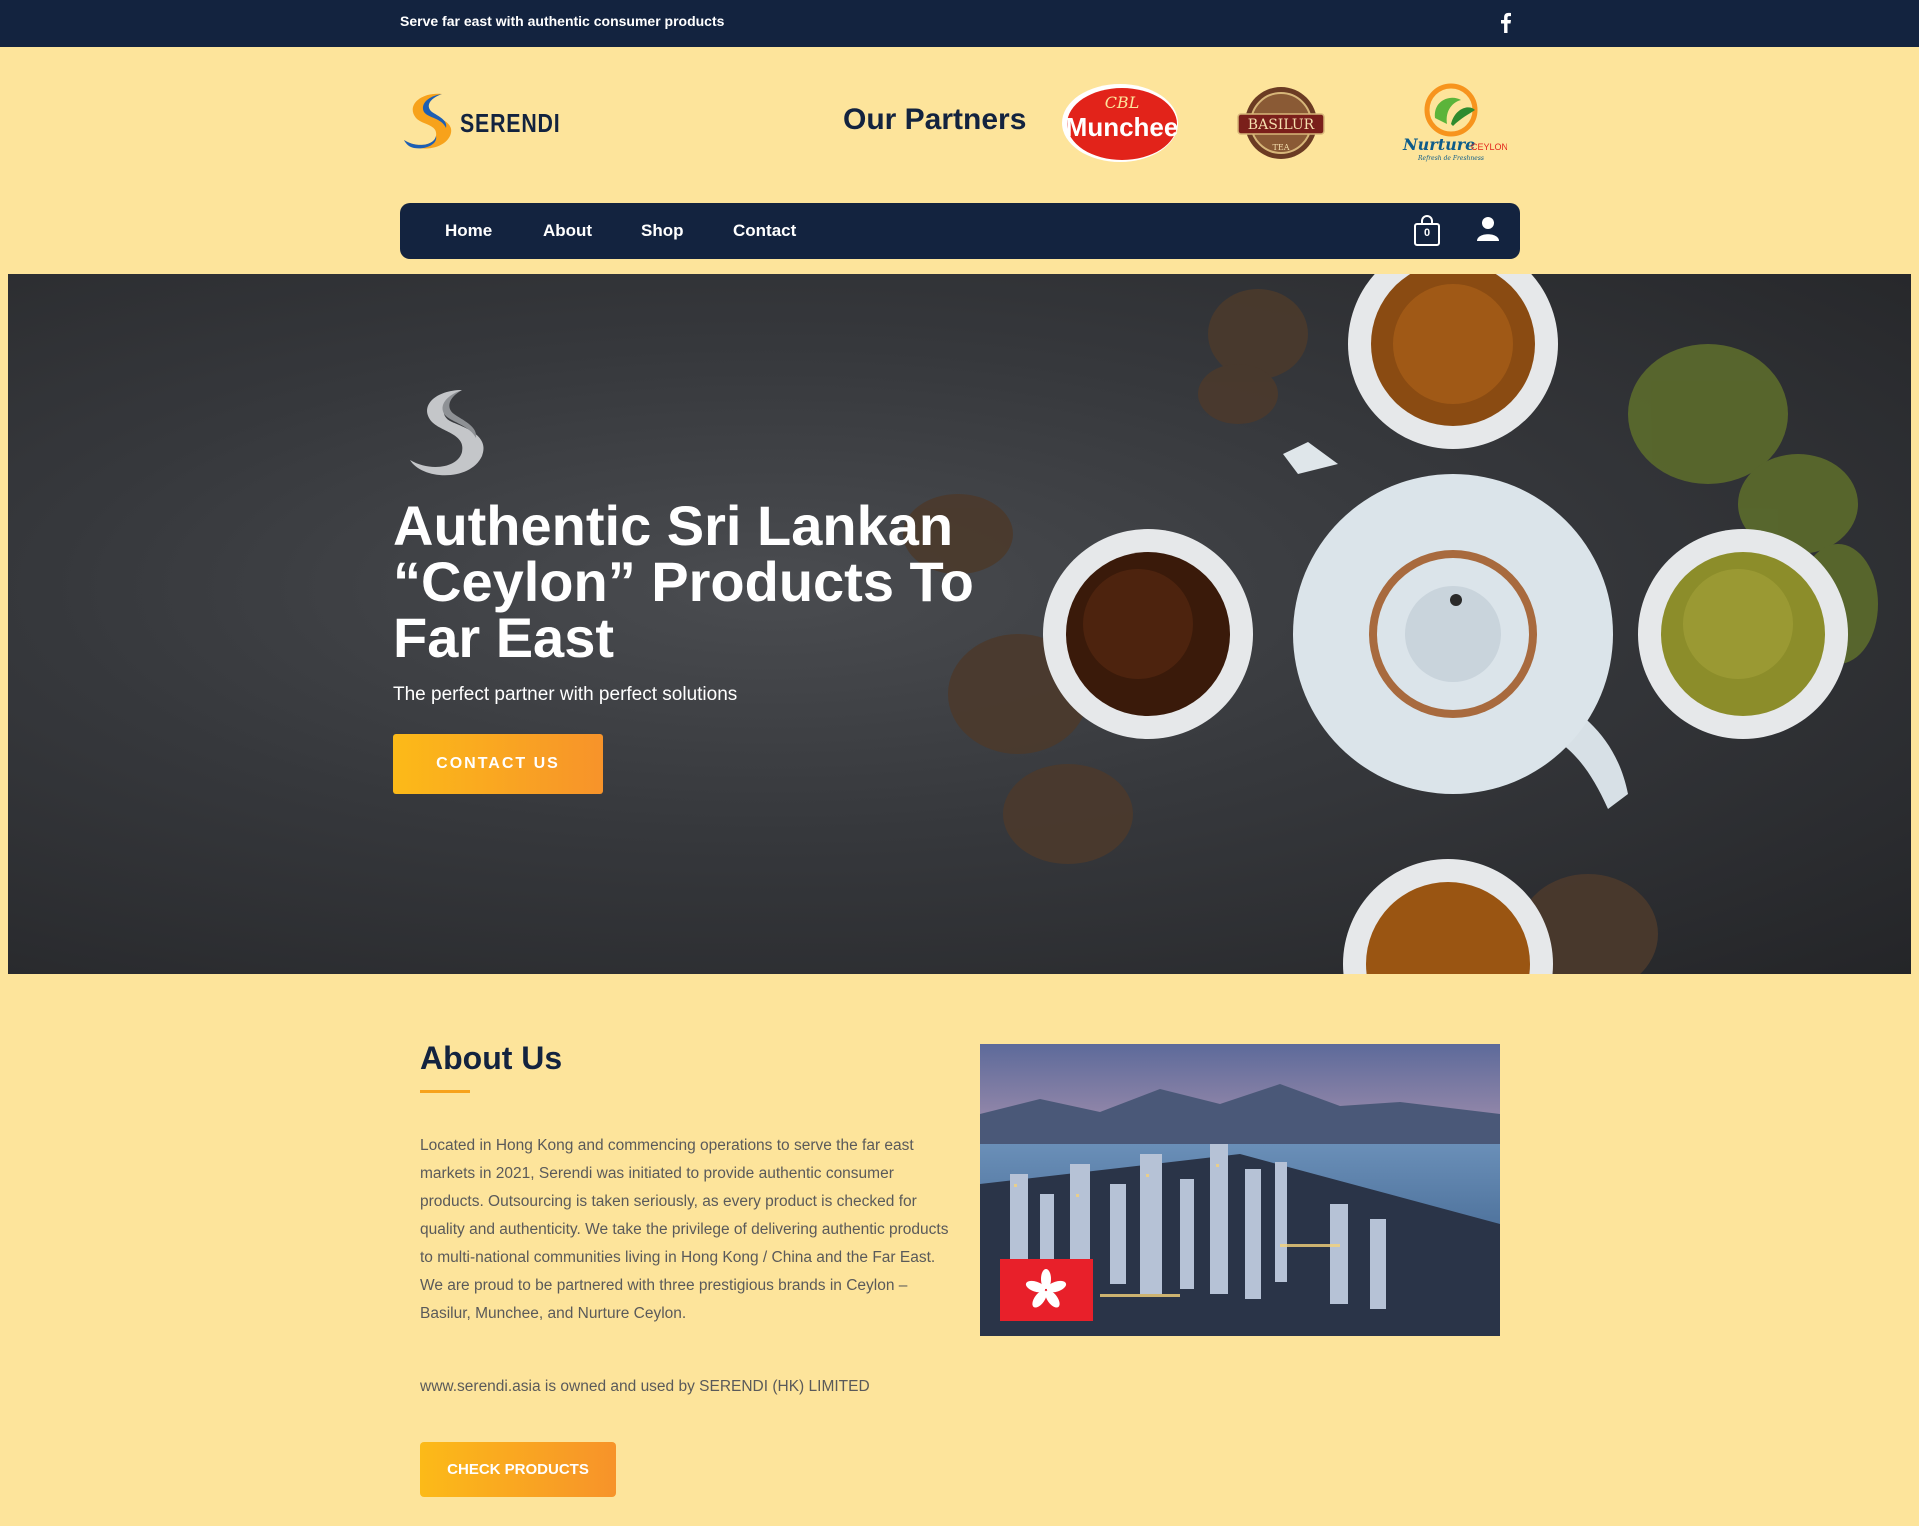  Describe the element at coordinates (1427, 233) in the screenshot. I see `cart-count: 0` at that location.